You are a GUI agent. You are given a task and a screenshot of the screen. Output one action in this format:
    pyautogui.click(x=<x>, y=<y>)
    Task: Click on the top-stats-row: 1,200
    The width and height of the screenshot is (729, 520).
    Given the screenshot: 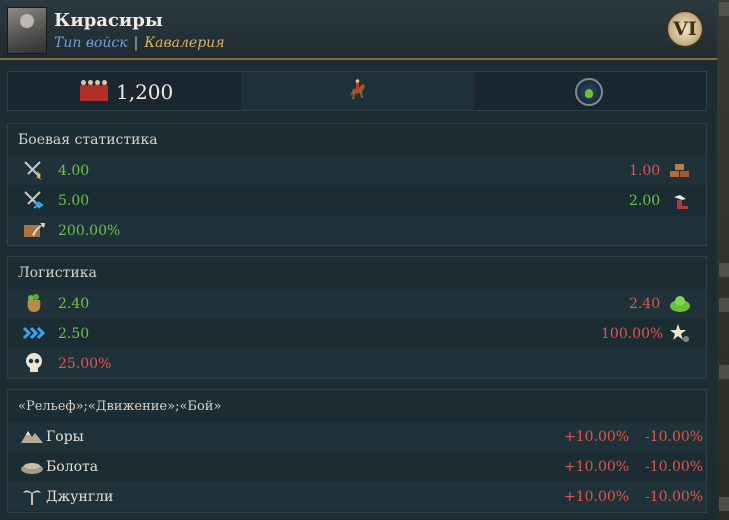 What is the action you would take?
    pyautogui.click(x=357, y=91)
    